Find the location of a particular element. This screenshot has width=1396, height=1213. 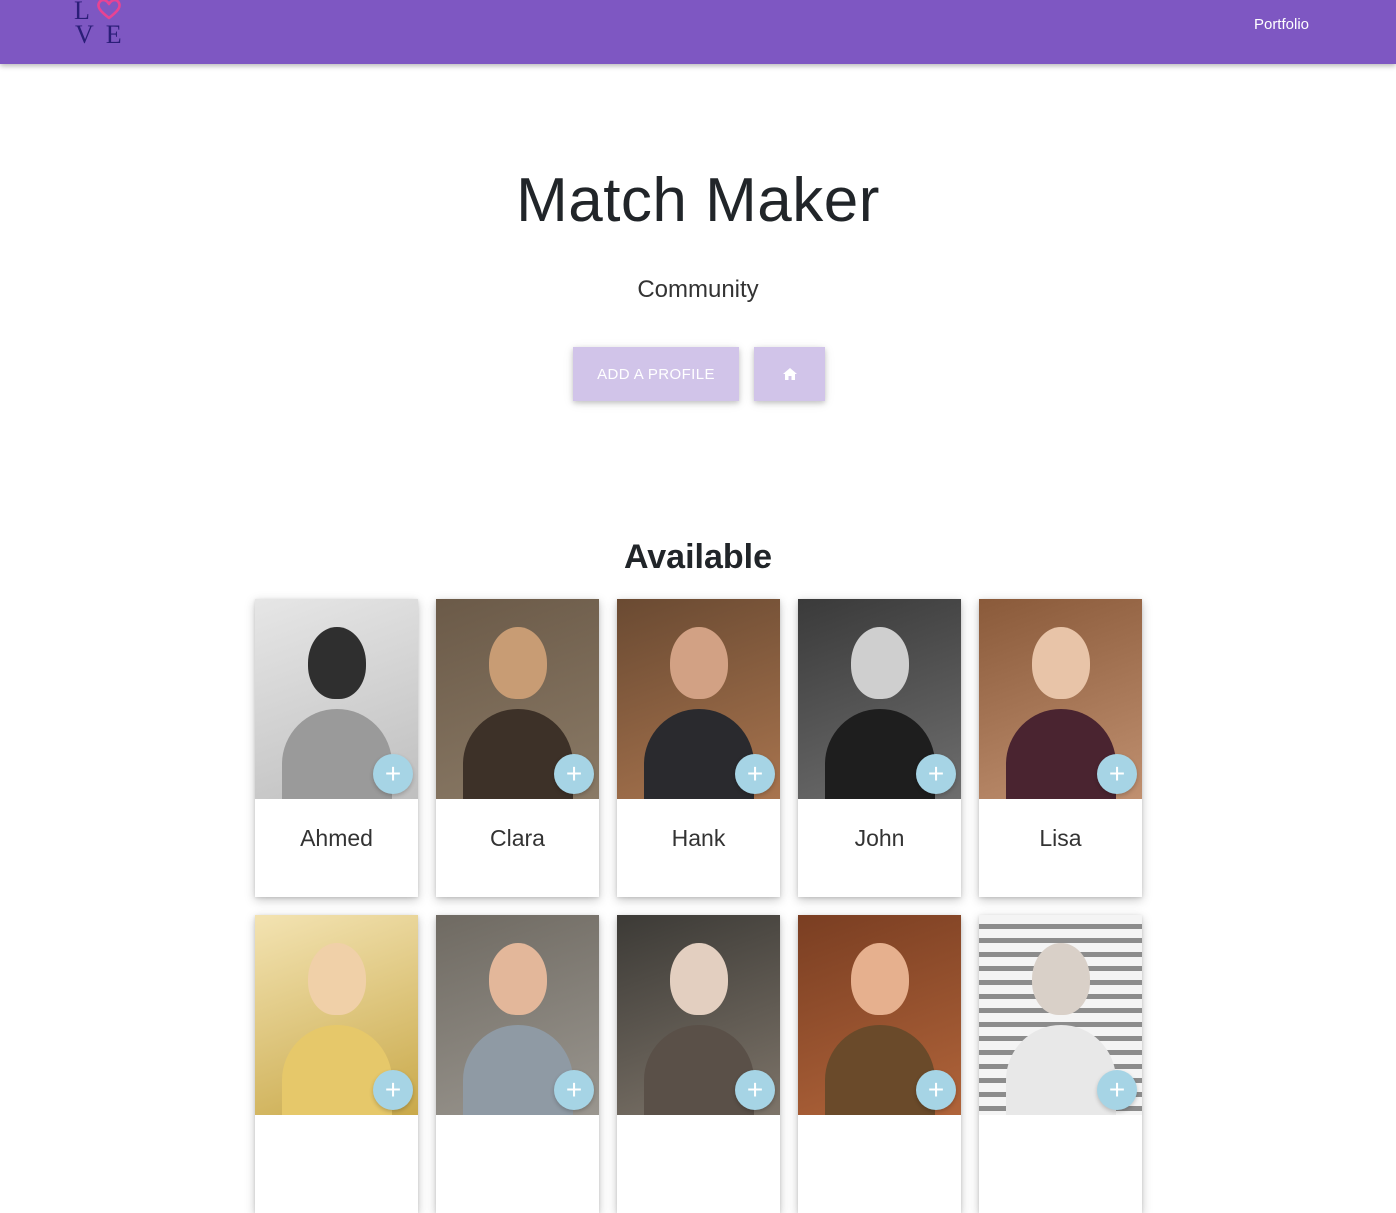

profile-card: + John is located at coordinates (879, 748).